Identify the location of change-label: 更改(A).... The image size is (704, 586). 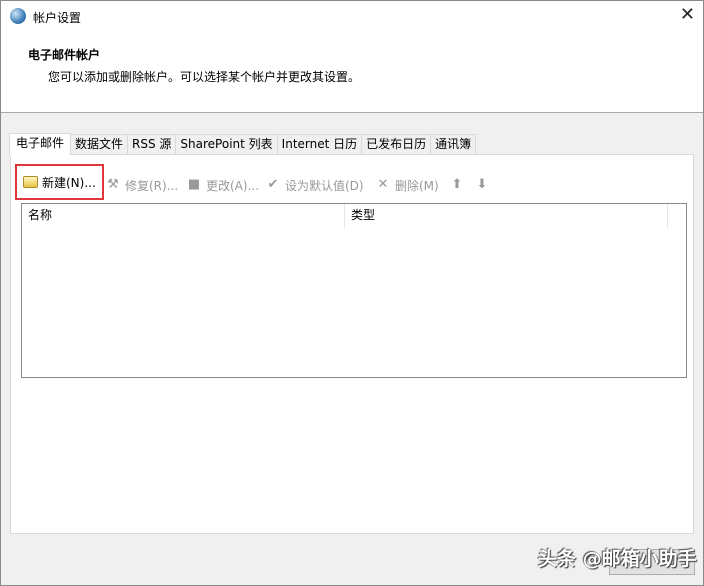
(233, 185).